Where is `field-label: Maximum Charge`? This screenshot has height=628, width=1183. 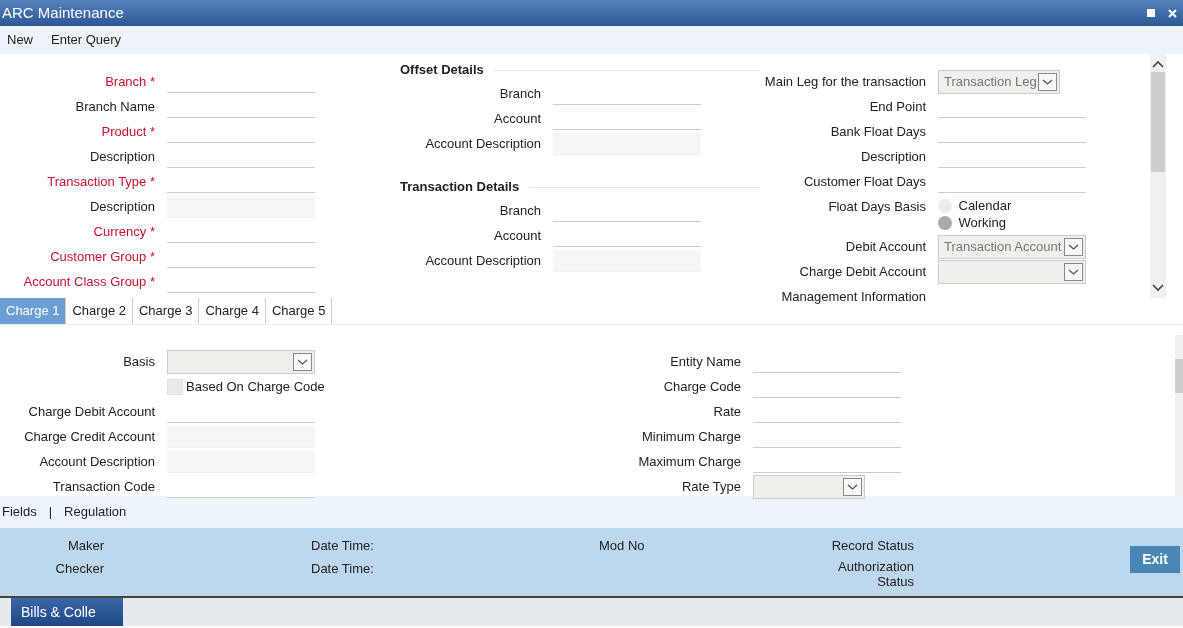 field-label: Maximum Charge is located at coordinates (689, 461).